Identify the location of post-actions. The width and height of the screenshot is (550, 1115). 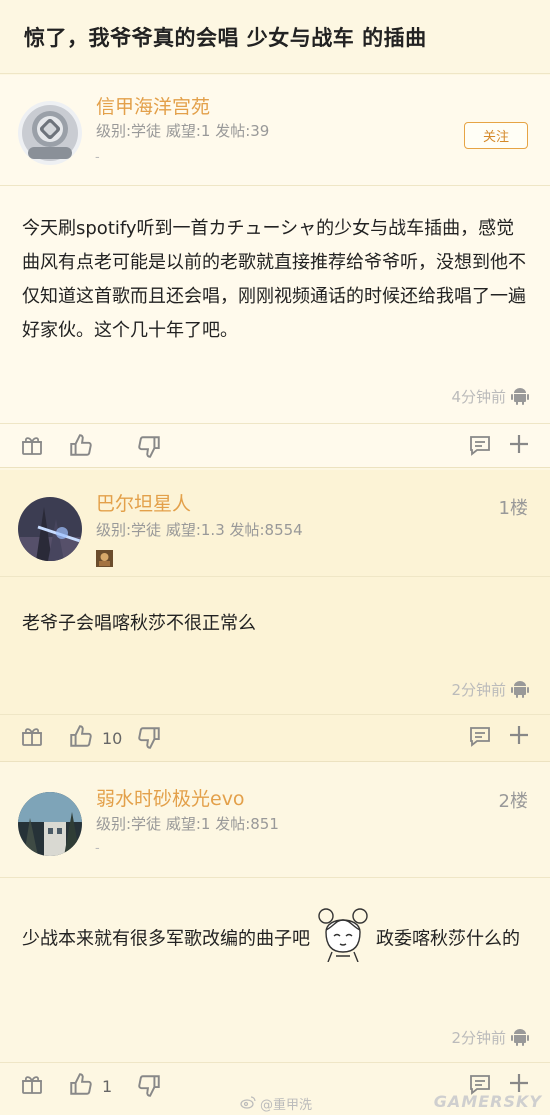
(275, 446).